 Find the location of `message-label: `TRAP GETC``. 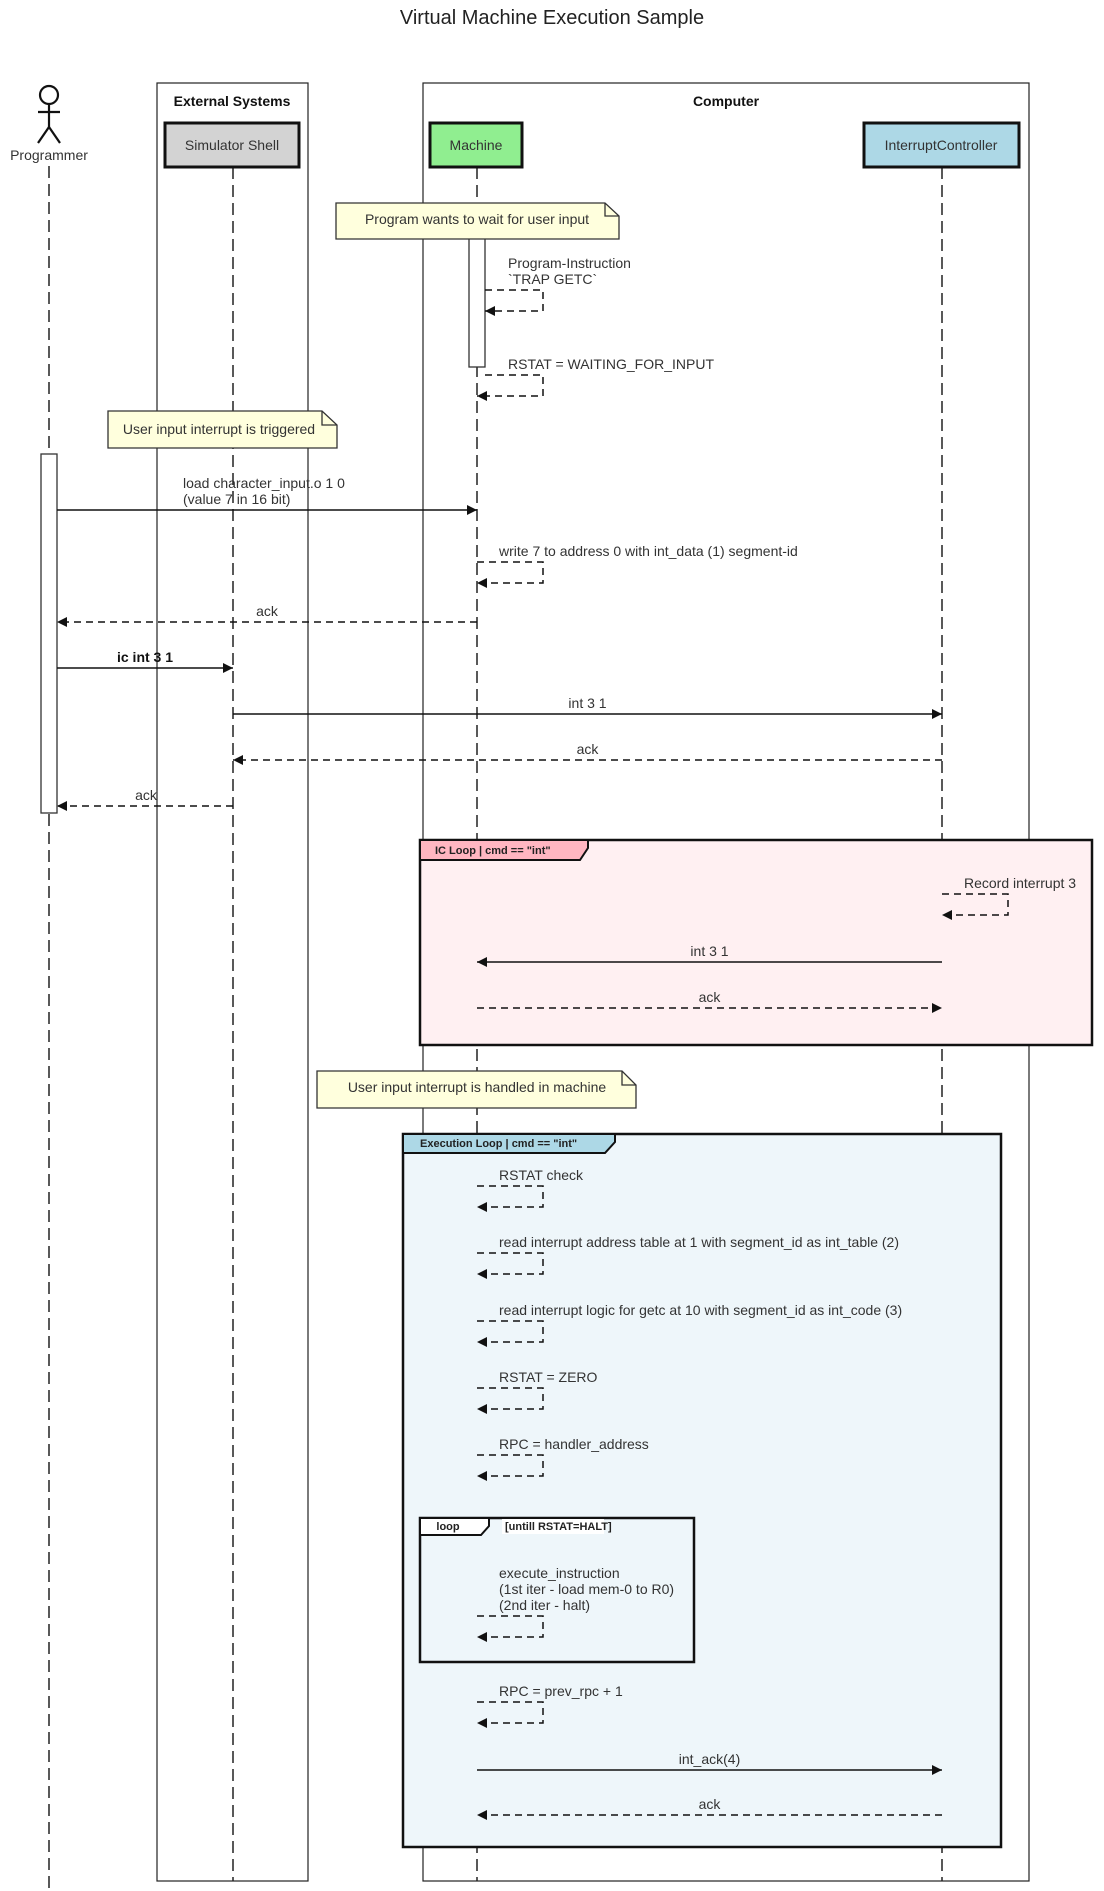

message-label: `TRAP GETC` is located at coordinates (552, 279).